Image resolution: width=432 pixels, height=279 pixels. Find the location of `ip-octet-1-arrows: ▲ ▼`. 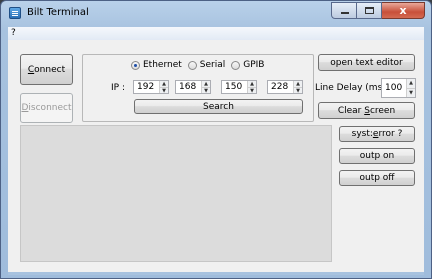

ip-octet-1-arrows: ▲ ▼ is located at coordinates (163, 87).